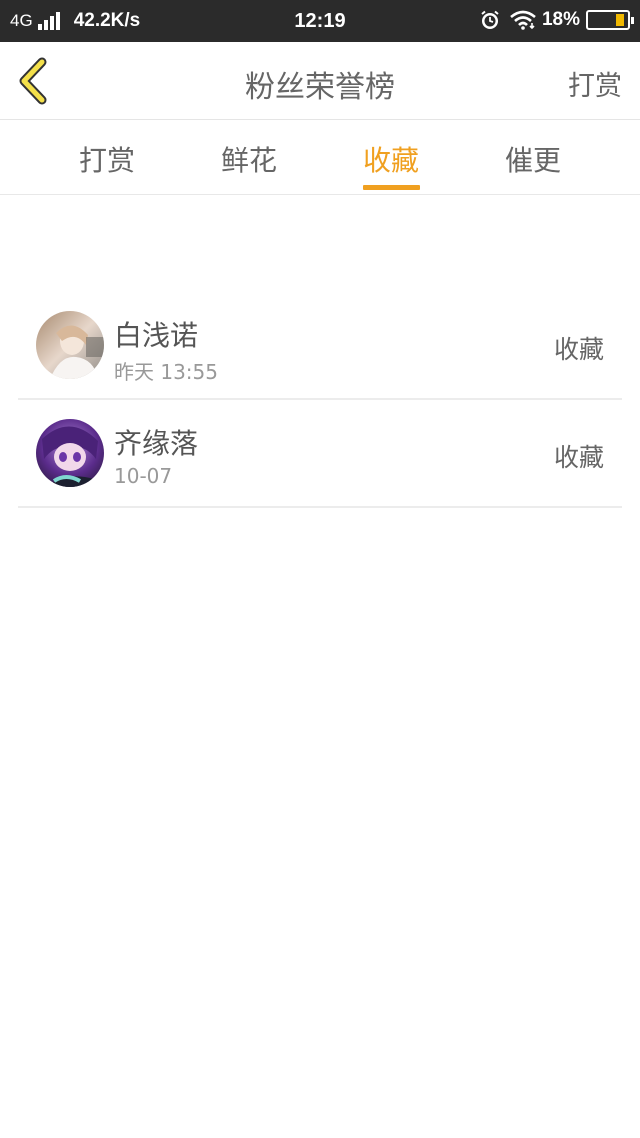 The image size is (640, 1138). Describe the element at coordinates (249, 159) in the screenshot. I see `tab-flowers: 鲜花` at that location.